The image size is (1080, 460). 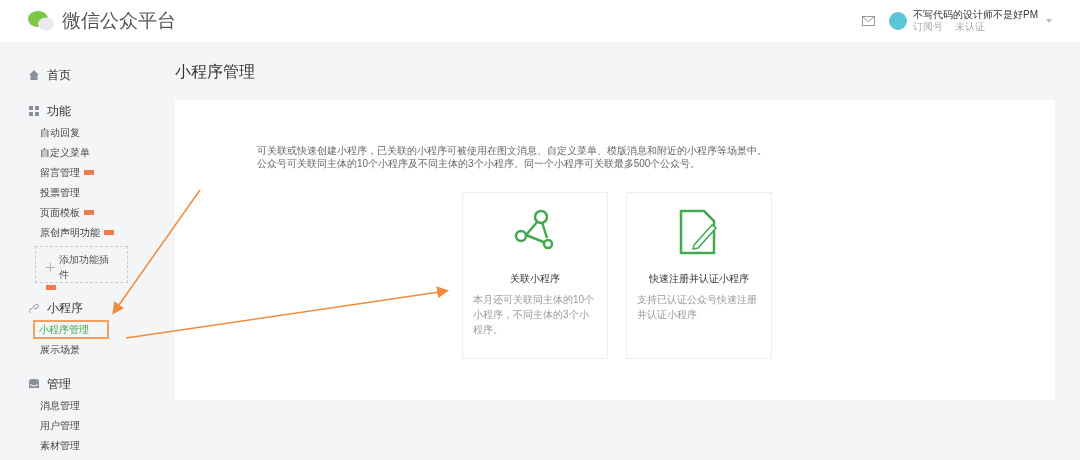 I want to click on logo-text: 微信公众平台, so click(x=119, y=20).